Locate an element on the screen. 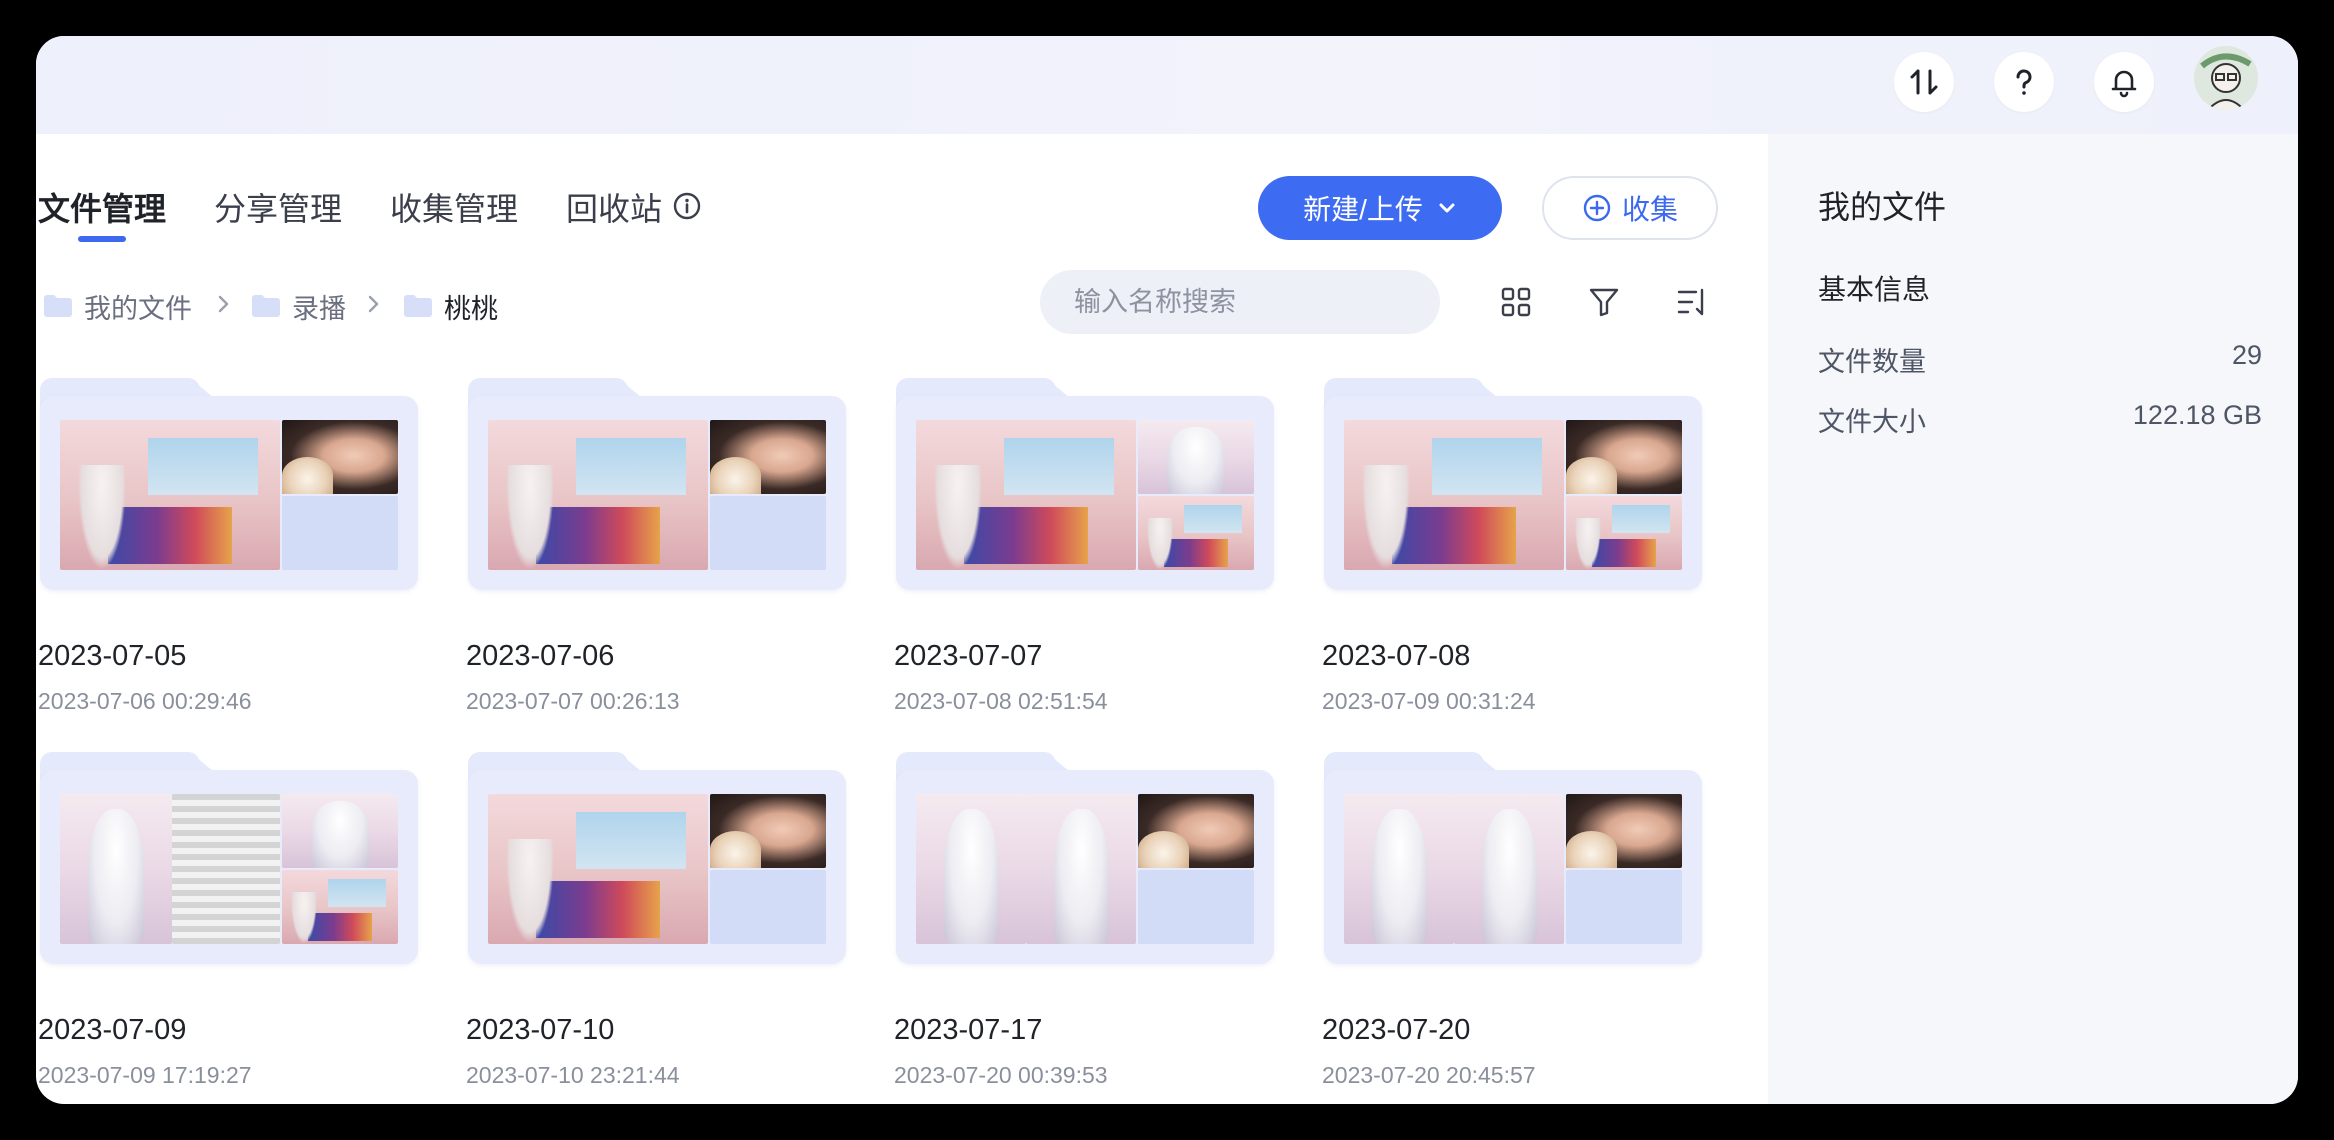  grid-view-icon is located at coordinates (1516, 302).